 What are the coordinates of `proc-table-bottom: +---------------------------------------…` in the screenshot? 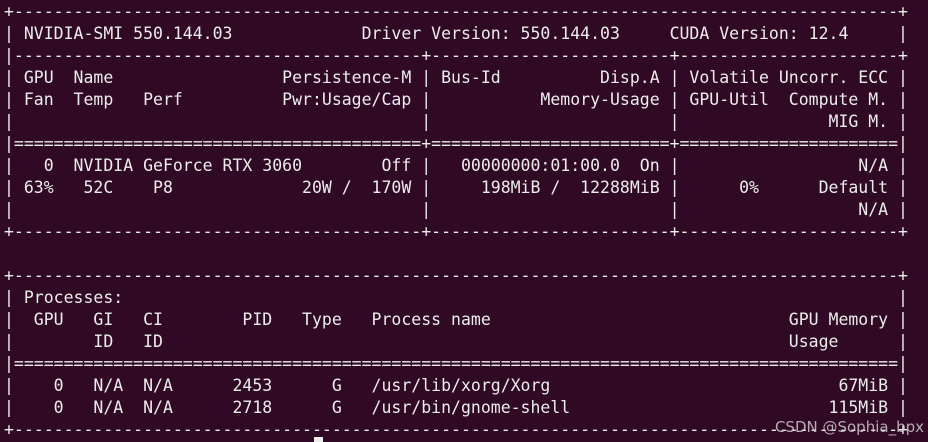 It's located at (456, 429).